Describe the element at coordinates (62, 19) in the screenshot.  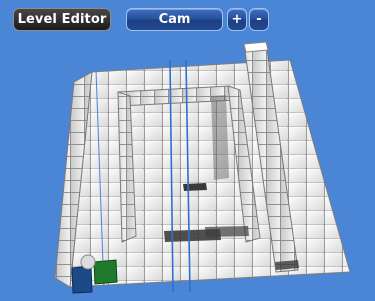
I see `level-editor-title: Level Editor` at that location.